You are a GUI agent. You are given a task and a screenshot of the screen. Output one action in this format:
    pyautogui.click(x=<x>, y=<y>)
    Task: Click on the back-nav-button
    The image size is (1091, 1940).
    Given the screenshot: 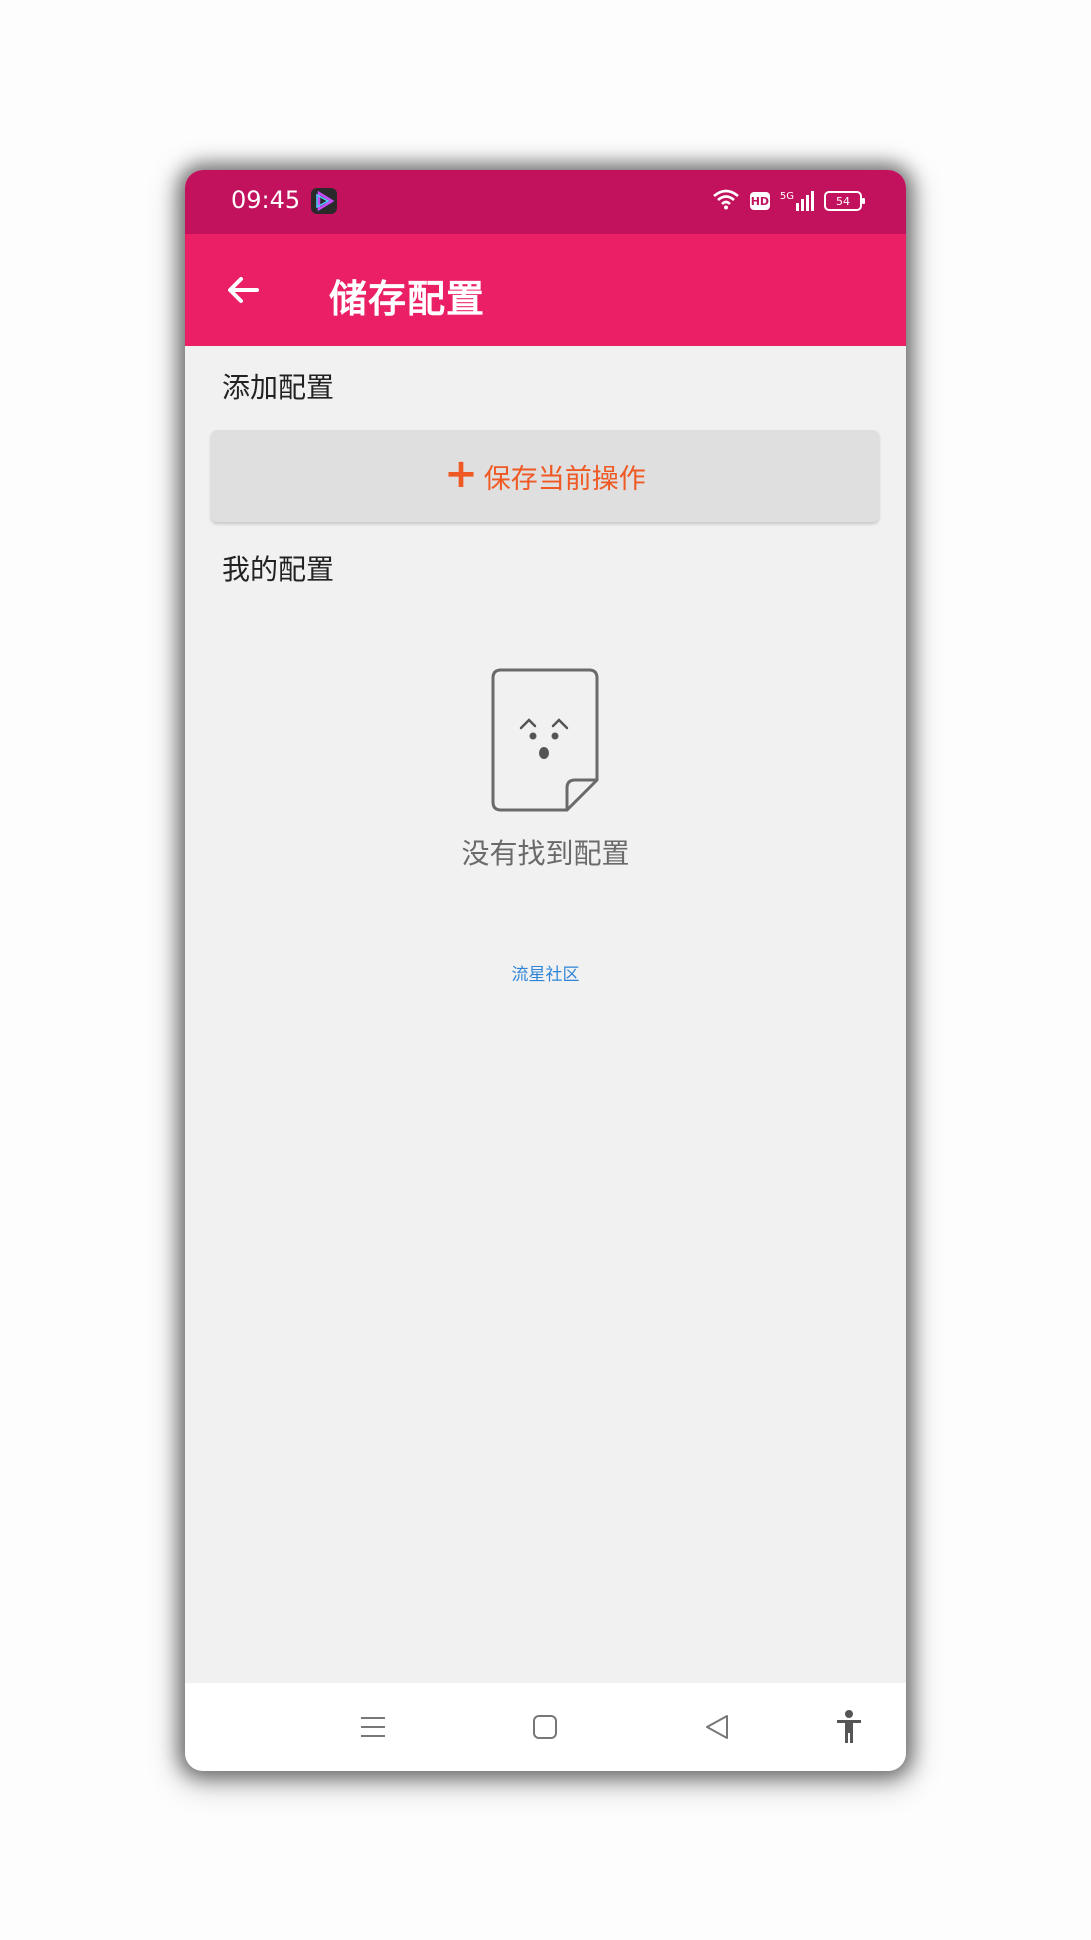 What is the action you would take?
    pyautogui.click(x=717, y=1727)
    